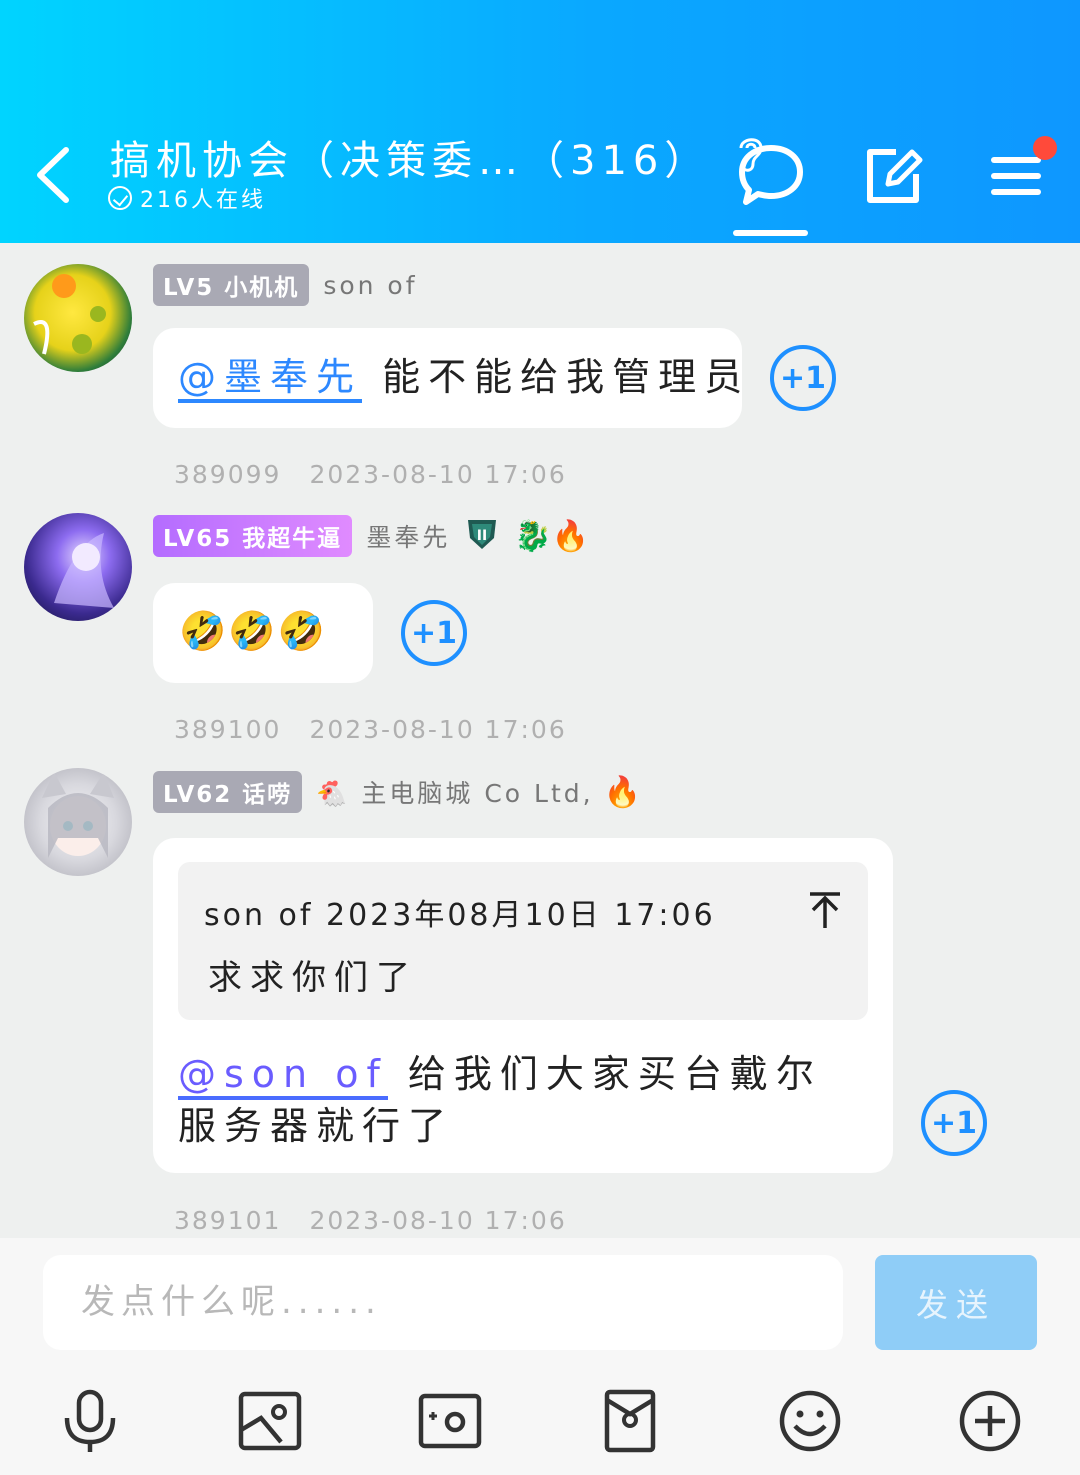 The image size is (1080, 1475). What do you see at coordinates (533, 536) in the screenshot?
I see `dragon-badge-icon: 🐉` at bounding box center [533, 536].